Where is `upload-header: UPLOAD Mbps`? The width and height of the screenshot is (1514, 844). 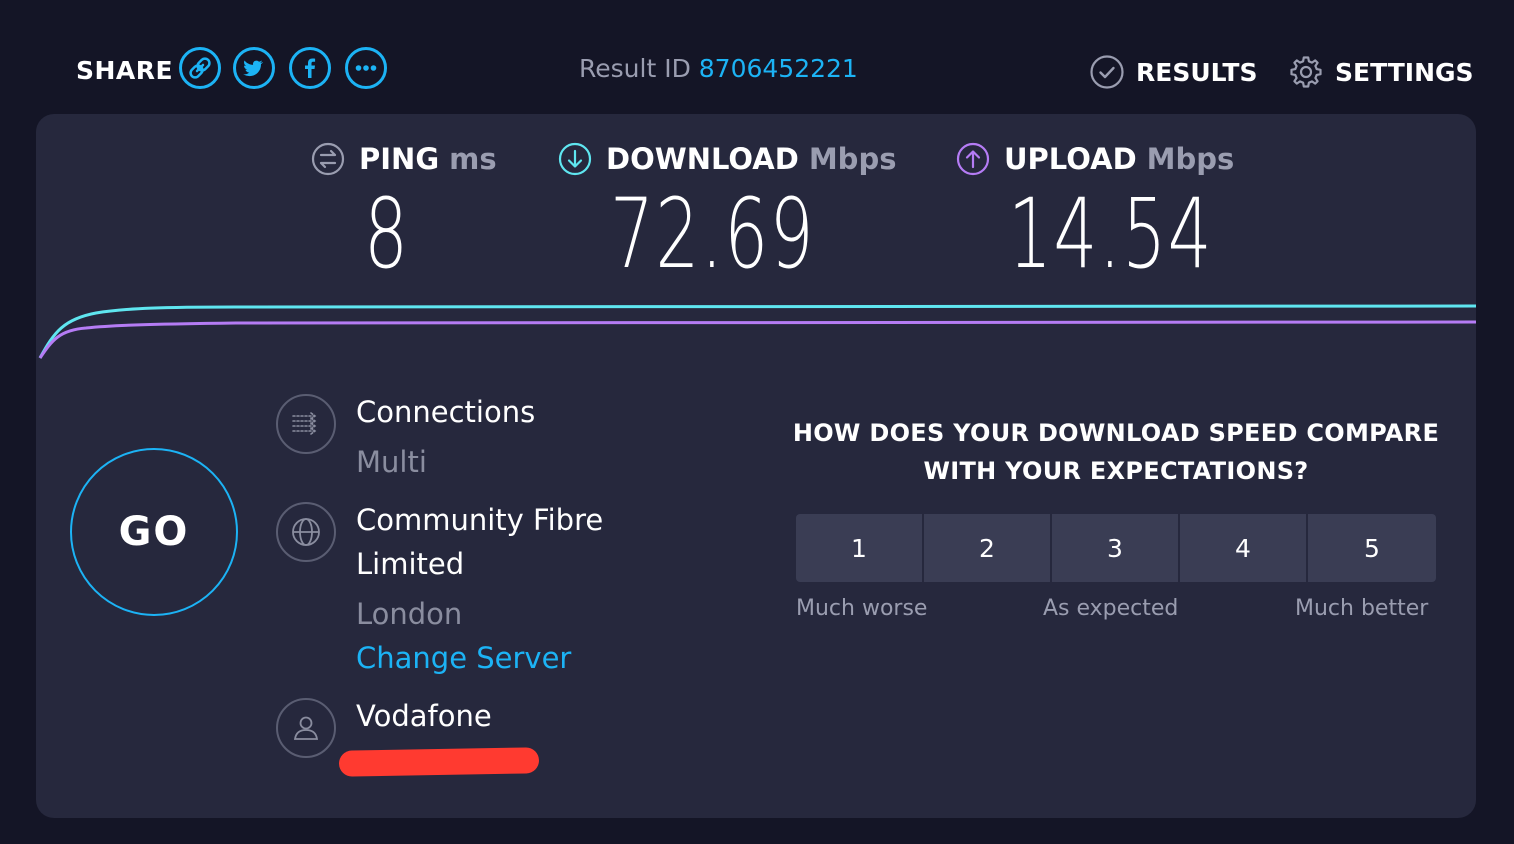
upload-header: UPLOAD Mbps is located at coordinates (1095, 159).